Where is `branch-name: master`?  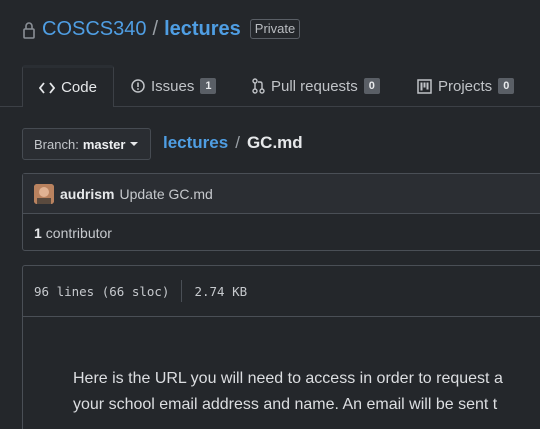
branch-name: master is located at coordinates (104, 144).